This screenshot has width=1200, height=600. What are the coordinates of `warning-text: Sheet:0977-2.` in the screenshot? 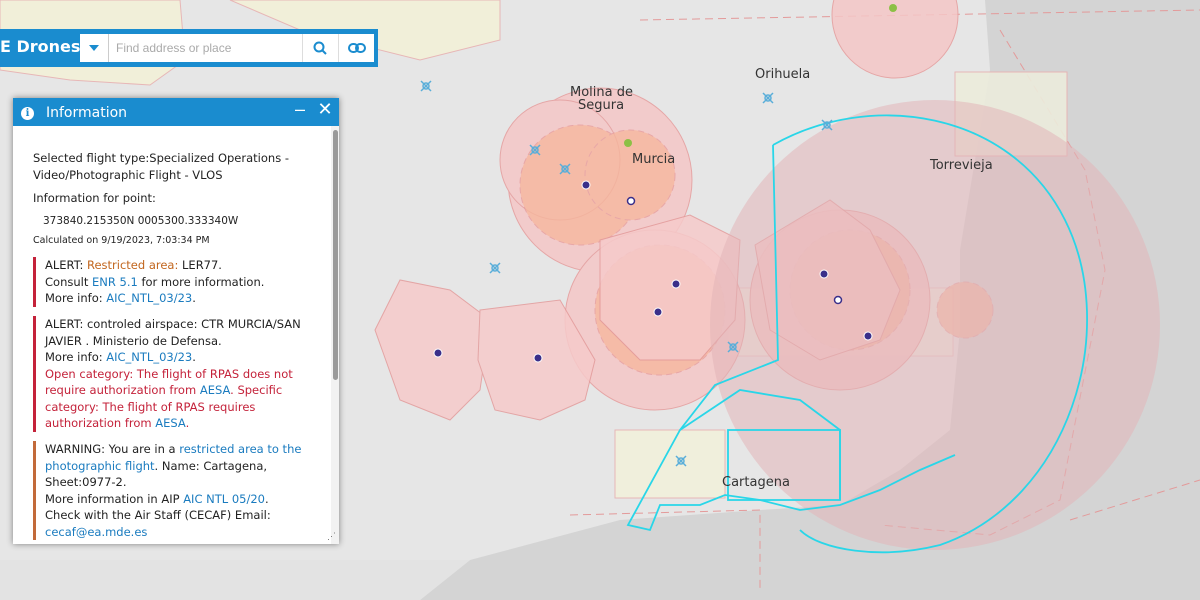 It's located at (86, 482).